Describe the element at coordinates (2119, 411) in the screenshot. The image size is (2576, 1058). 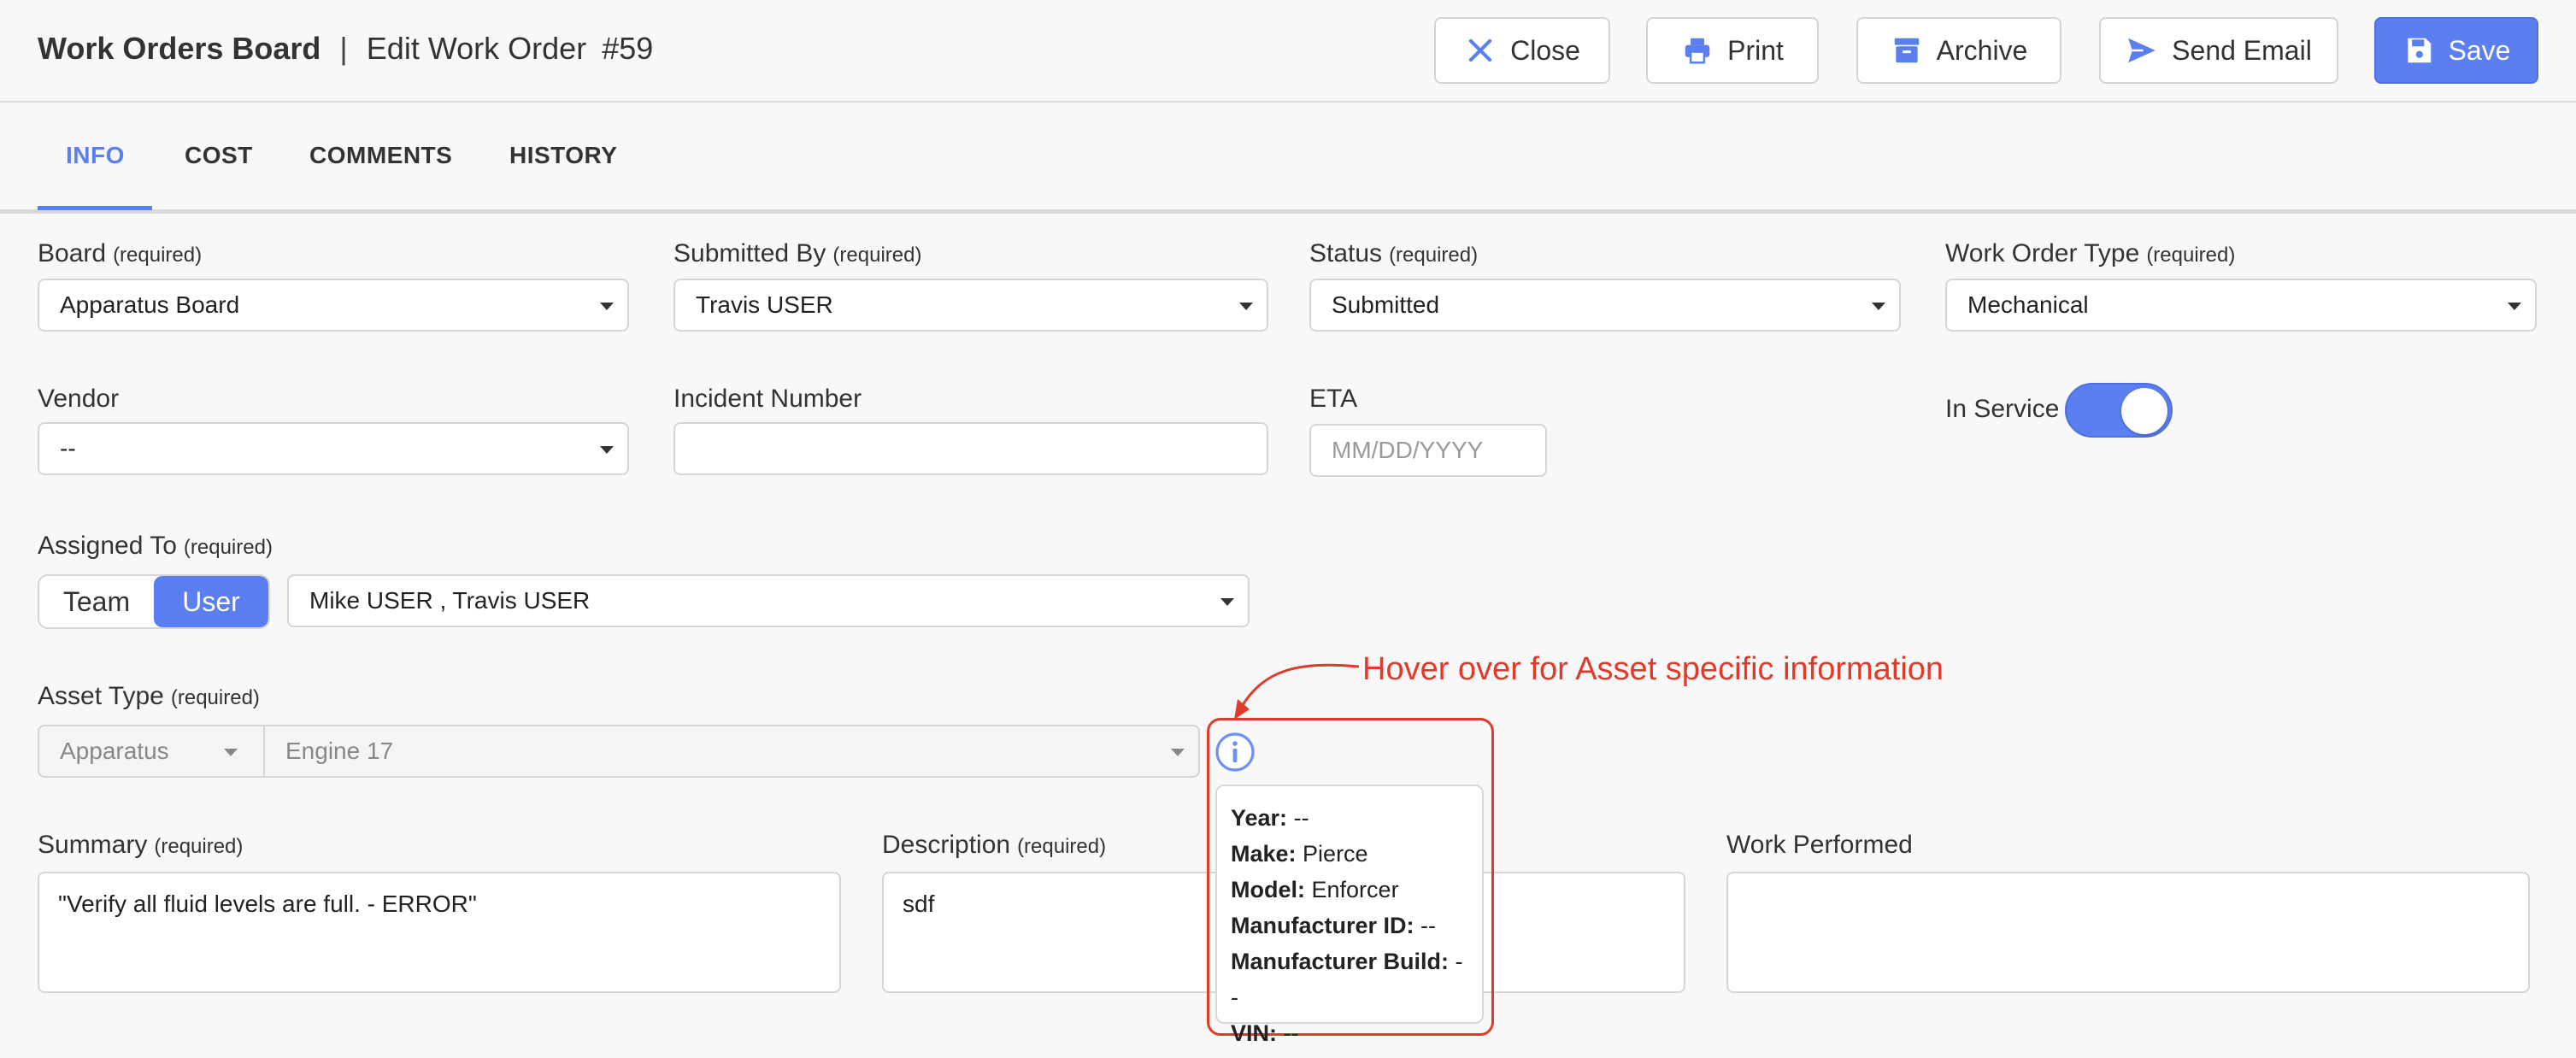
I see `in-service-toggle` at that location.